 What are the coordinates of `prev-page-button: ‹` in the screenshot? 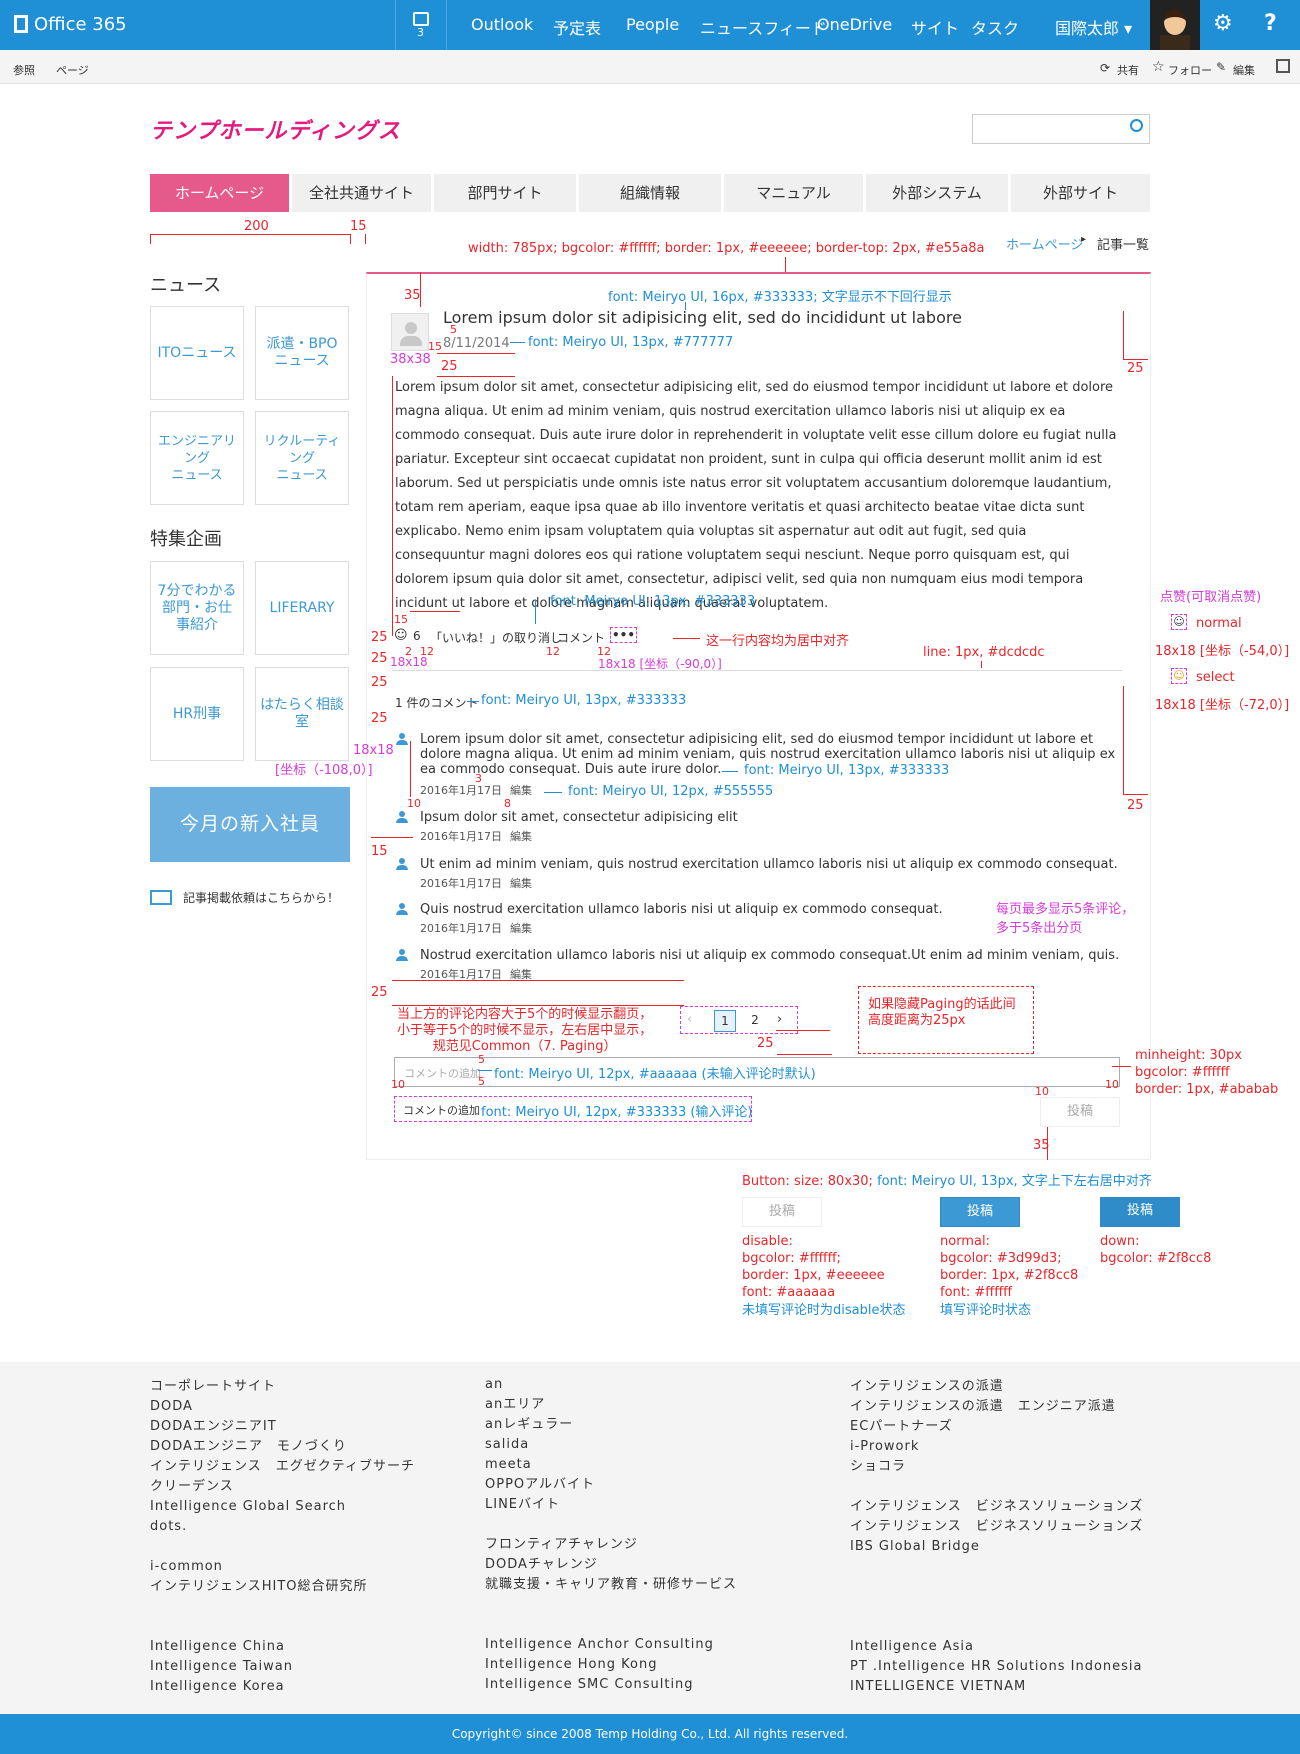 It's located at (689, 1019).